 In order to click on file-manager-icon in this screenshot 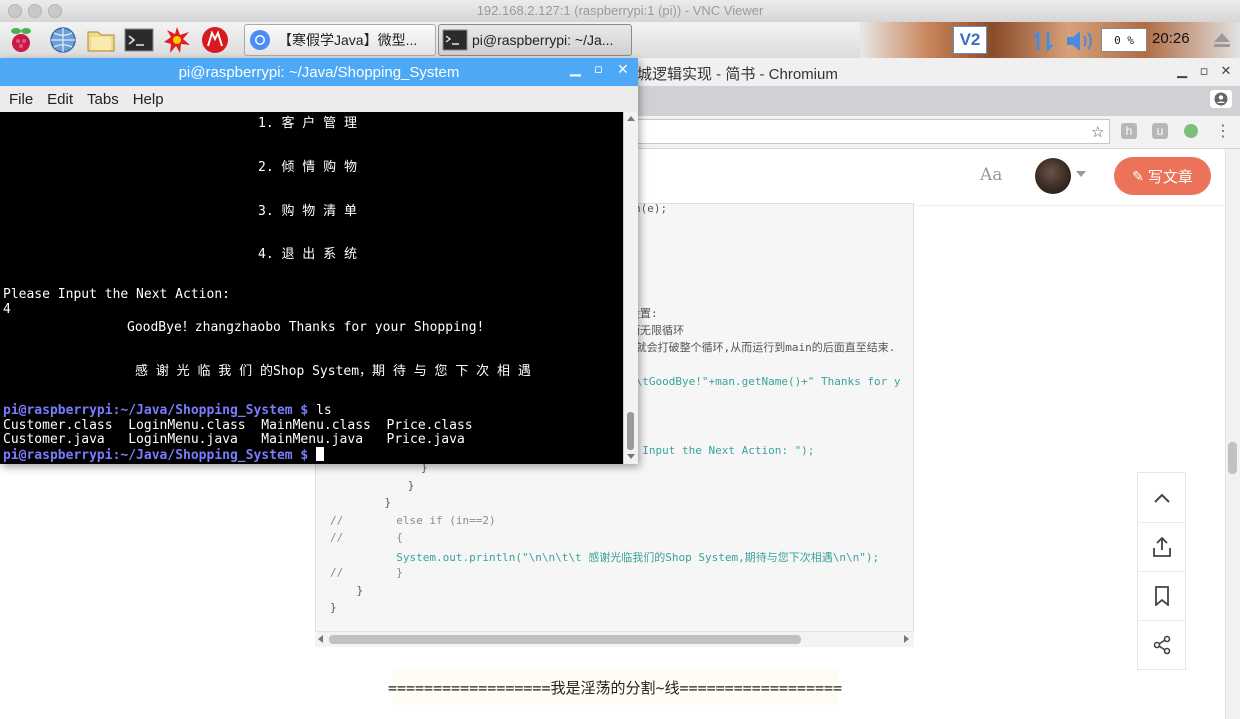, I will do `click(101, 40)`.